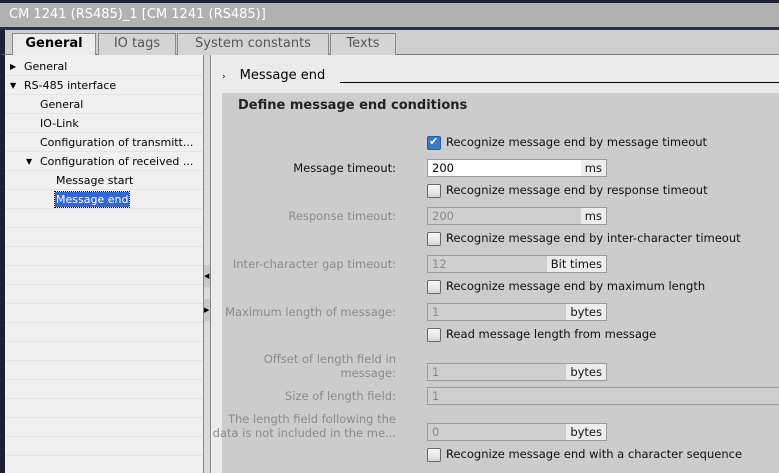 Image resolution: width=779 pixels, height=473 pixels. Describe the element at coordinates (282, 75) in the screenshot. I see `section-title: Message end` at that location.